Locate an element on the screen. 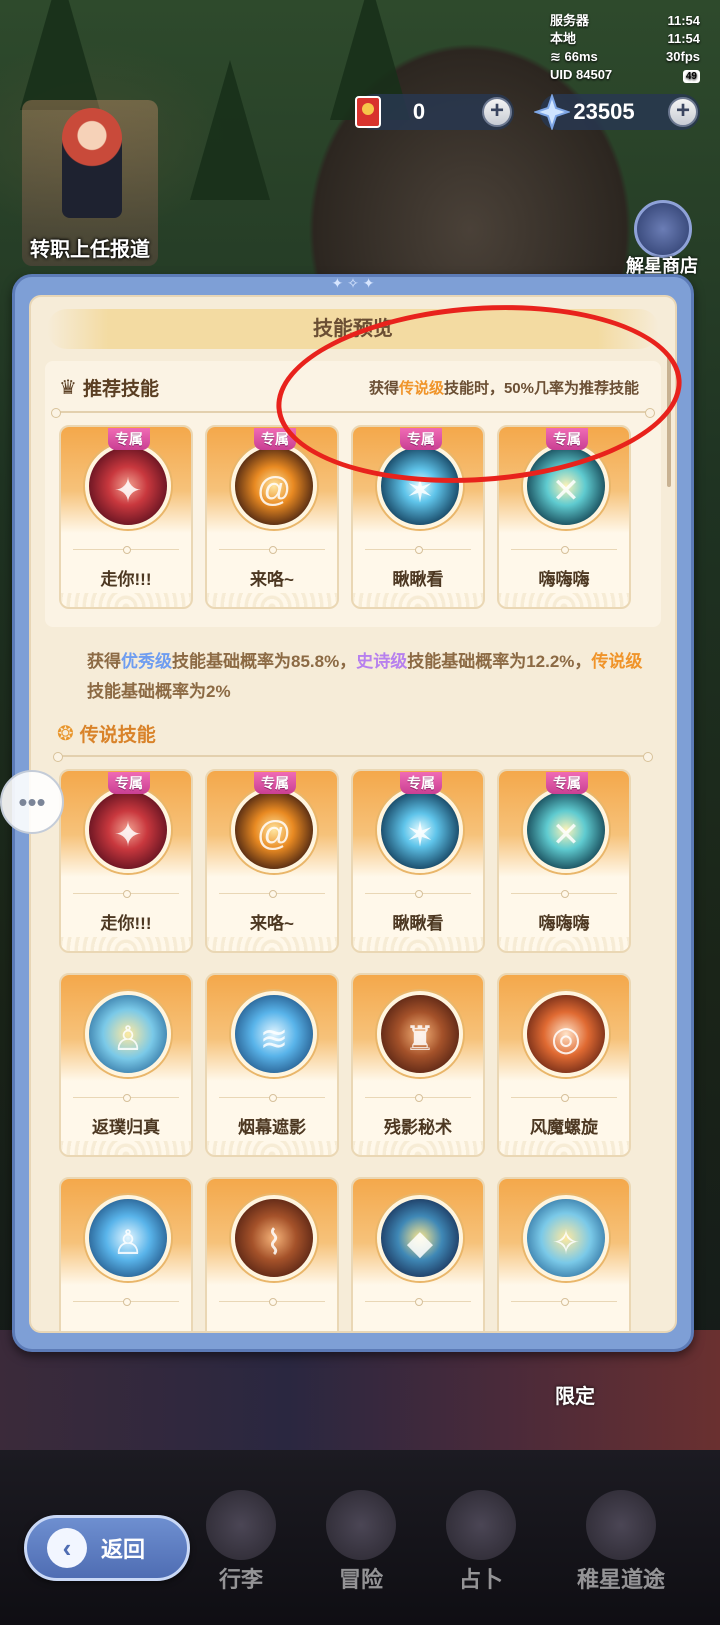 The image size is (720, 1625). legendary-skill-grid-row2: ♙ 返璞归真 ≋ 烟幕遮影 ♜ 残影秘术 ◎ 风魔螺旋 is located at coordinates (345, 1065).